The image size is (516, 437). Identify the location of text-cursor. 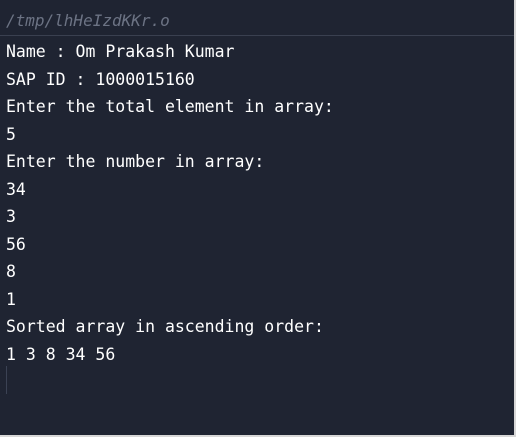
(6, 380).